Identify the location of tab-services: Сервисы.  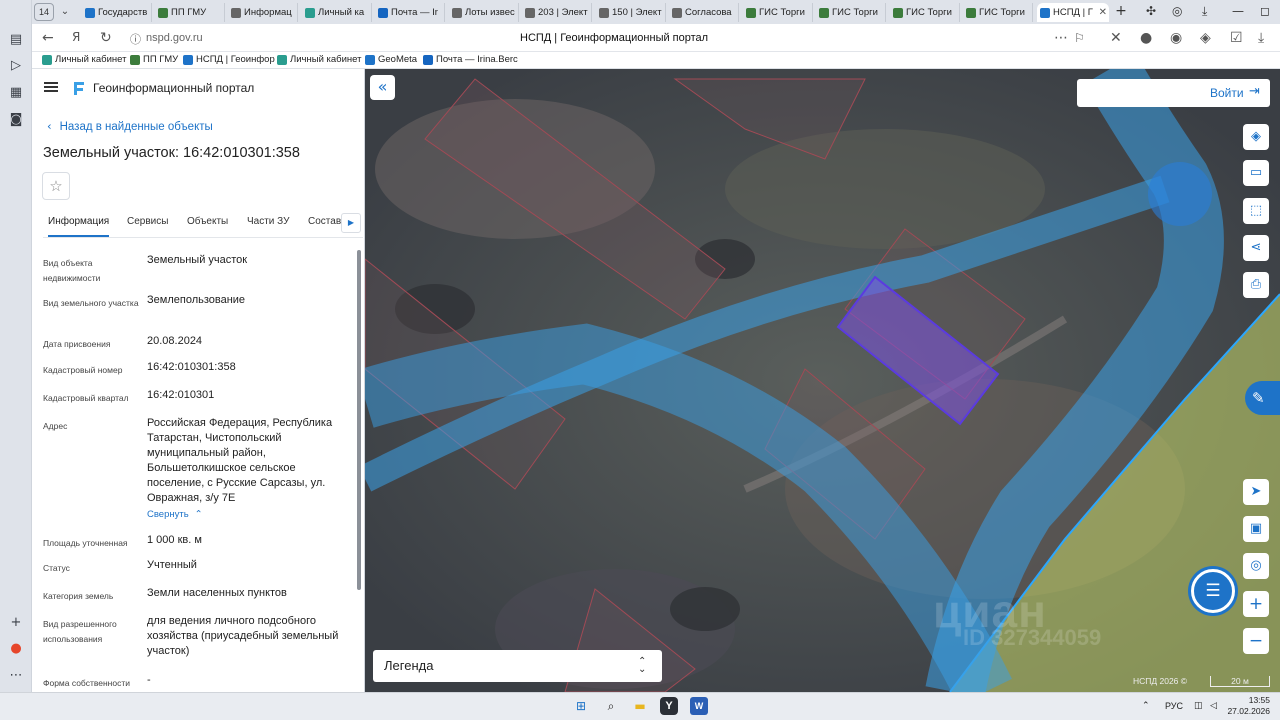
(147, 221).